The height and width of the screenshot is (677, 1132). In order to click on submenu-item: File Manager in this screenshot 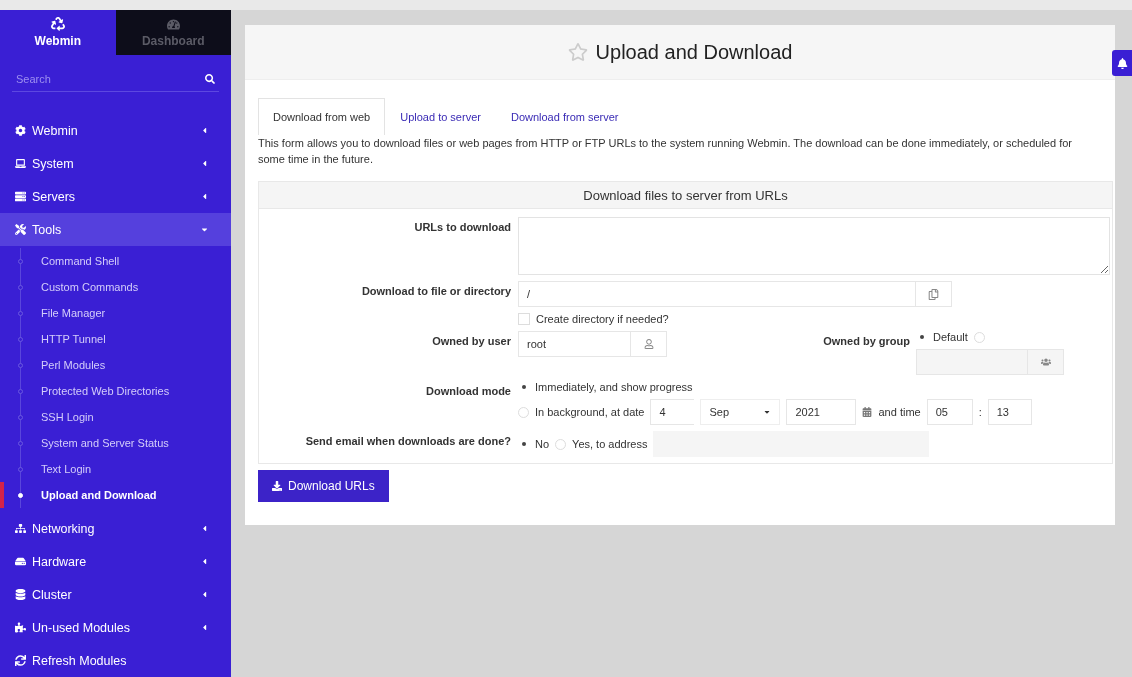, I will do `click(115, 313)`.